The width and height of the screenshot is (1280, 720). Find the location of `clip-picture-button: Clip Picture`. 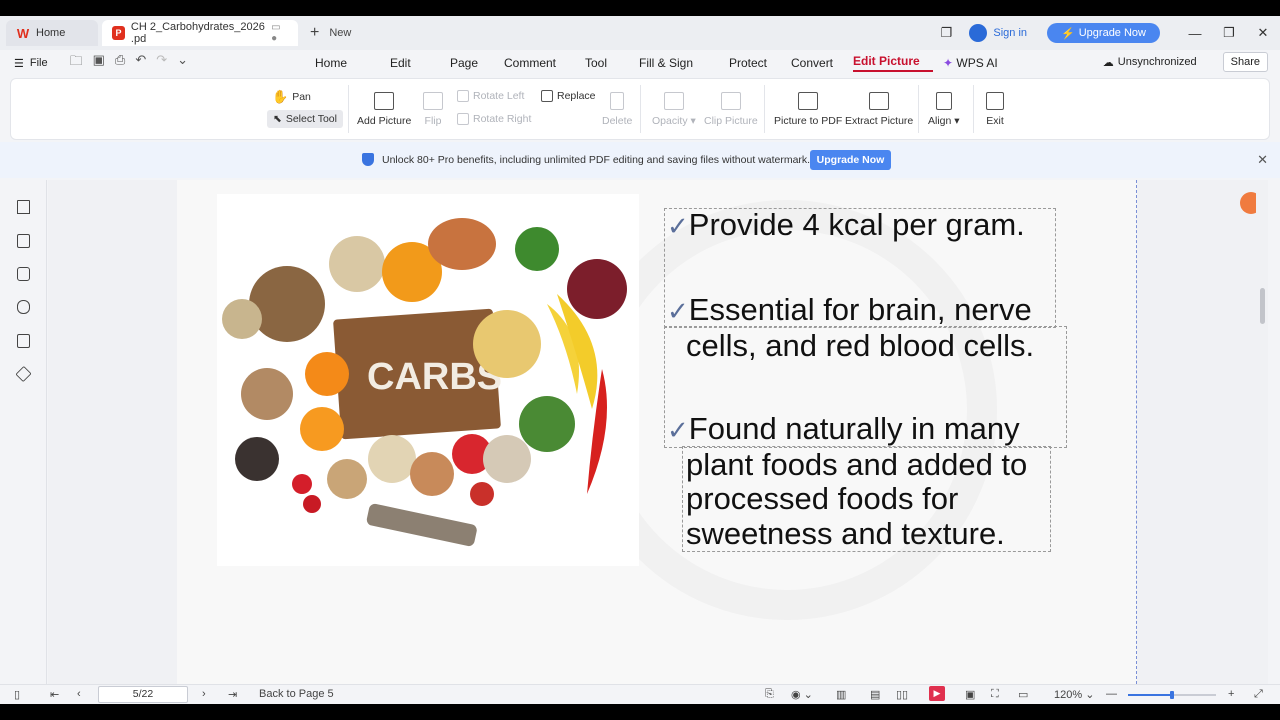

clip-picture-button: Clip Picture is located at coordinates (731, 109).